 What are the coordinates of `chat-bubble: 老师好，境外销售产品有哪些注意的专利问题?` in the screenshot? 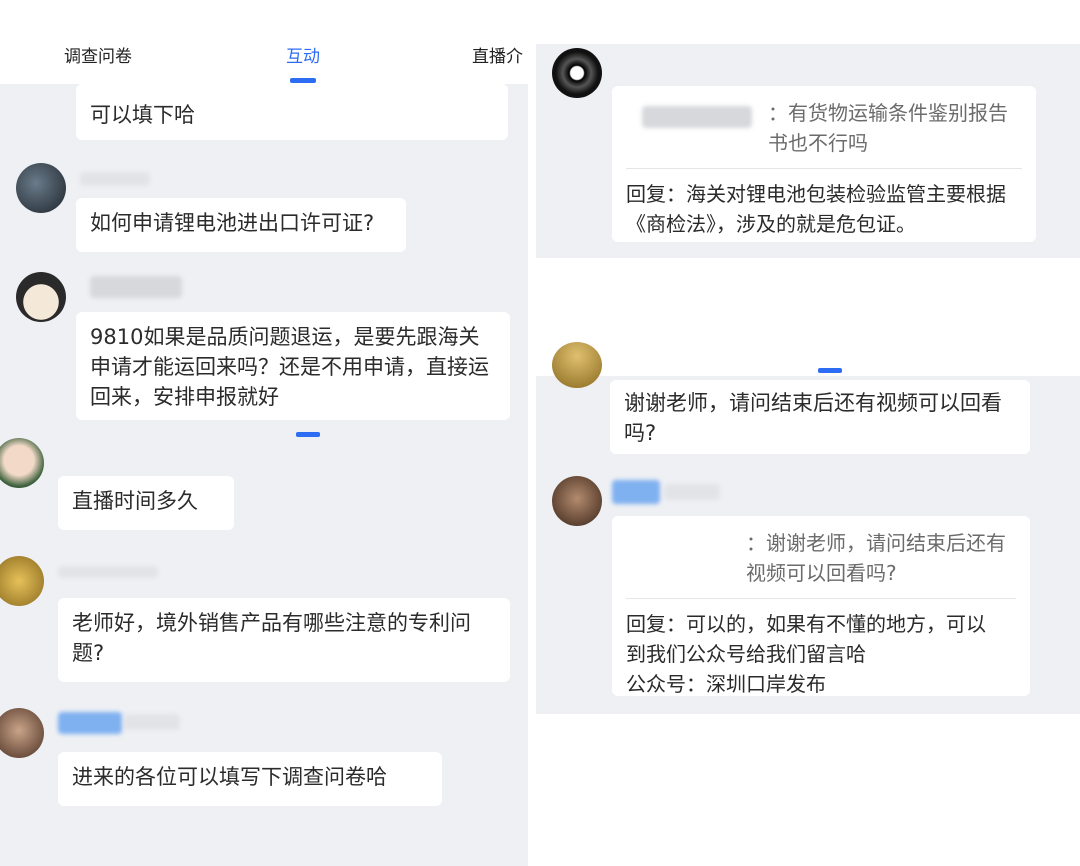 It's located at (284, 640).